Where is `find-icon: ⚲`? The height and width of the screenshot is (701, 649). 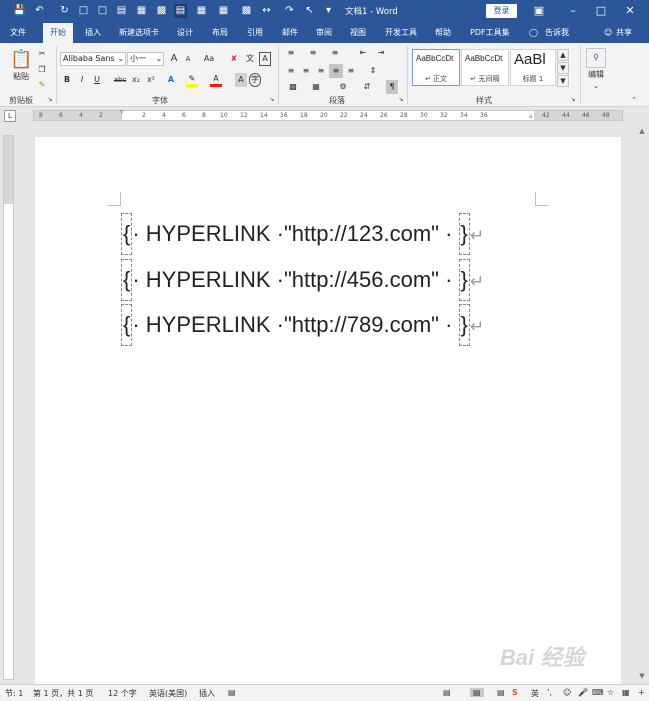
find-icon: ⚲ is located at coordinates (596, 58).